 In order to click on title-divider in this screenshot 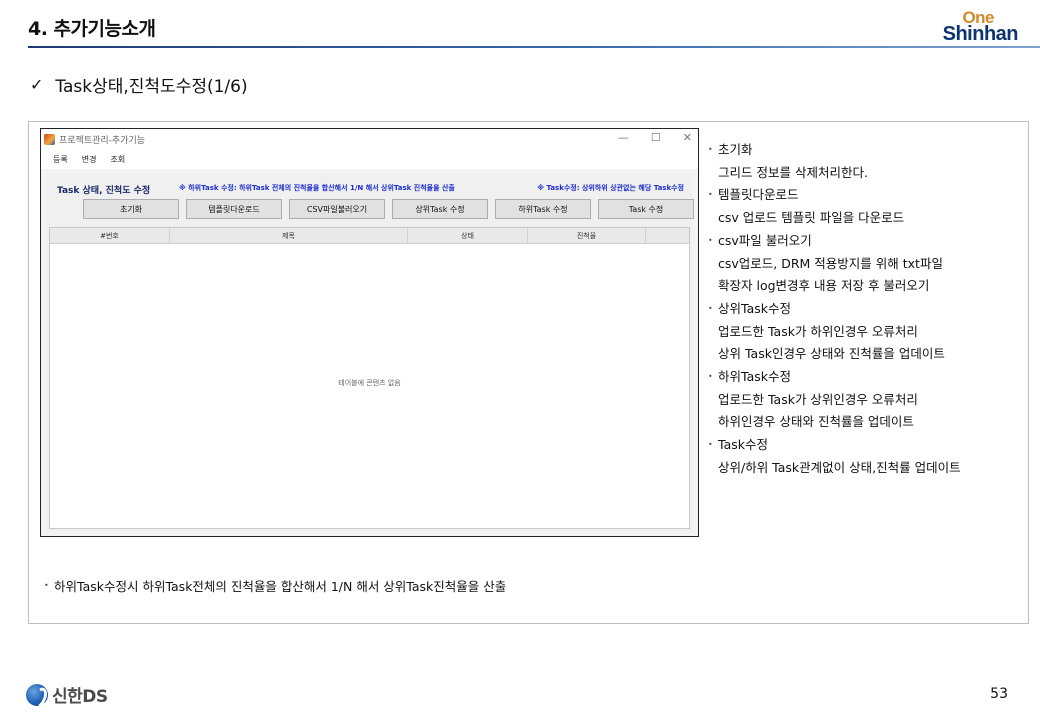, I will do `click(534, 47)`.